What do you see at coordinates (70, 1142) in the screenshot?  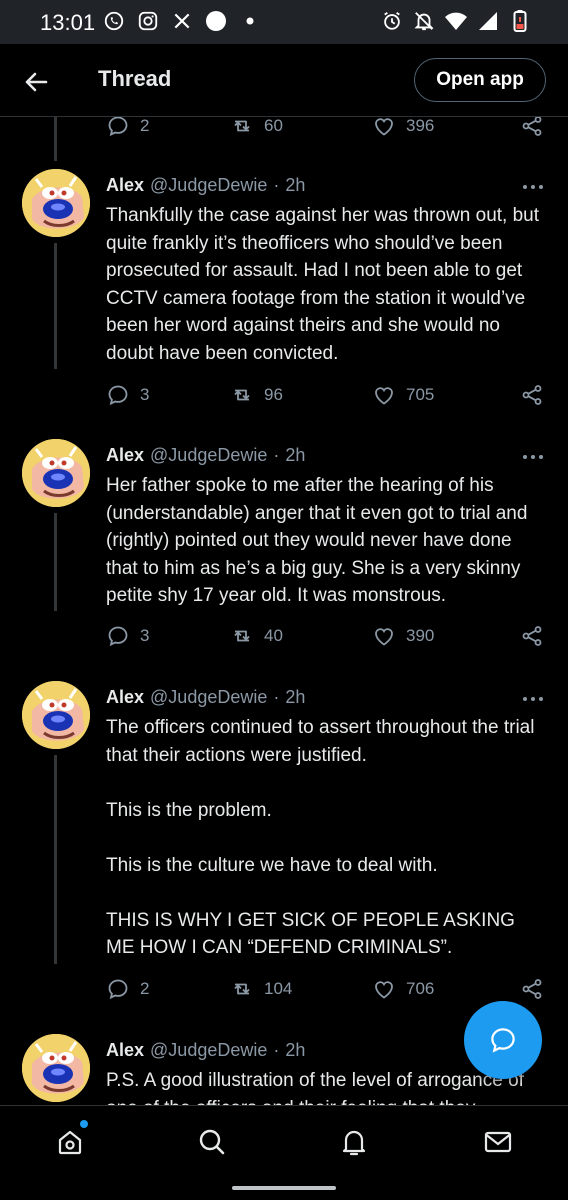 I see `home-icon` at bounding box center [70, 1142].